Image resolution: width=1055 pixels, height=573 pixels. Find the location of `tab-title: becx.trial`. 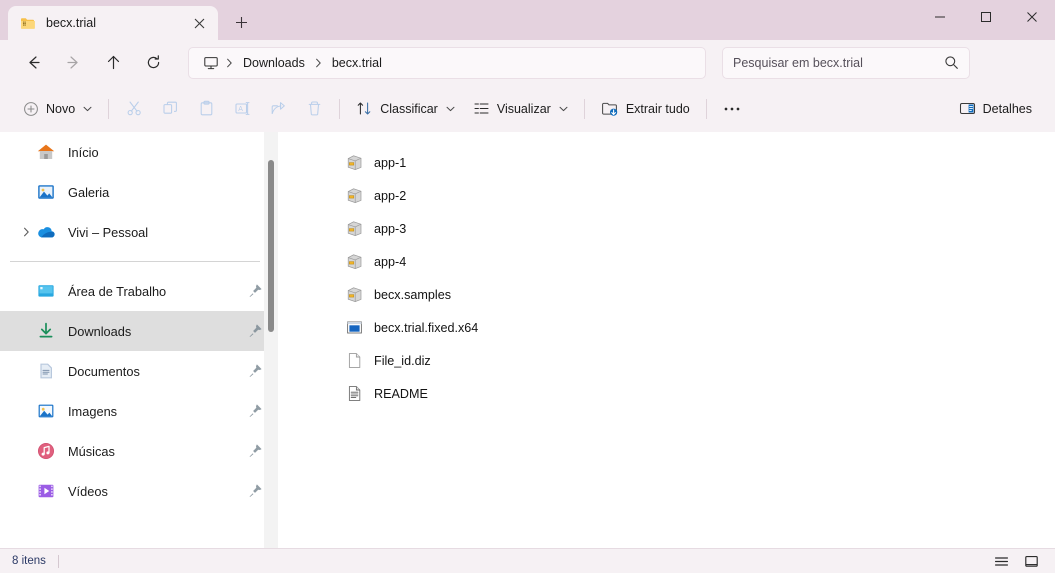

tab-title: becx.trial is located at coordinates (71, 23).